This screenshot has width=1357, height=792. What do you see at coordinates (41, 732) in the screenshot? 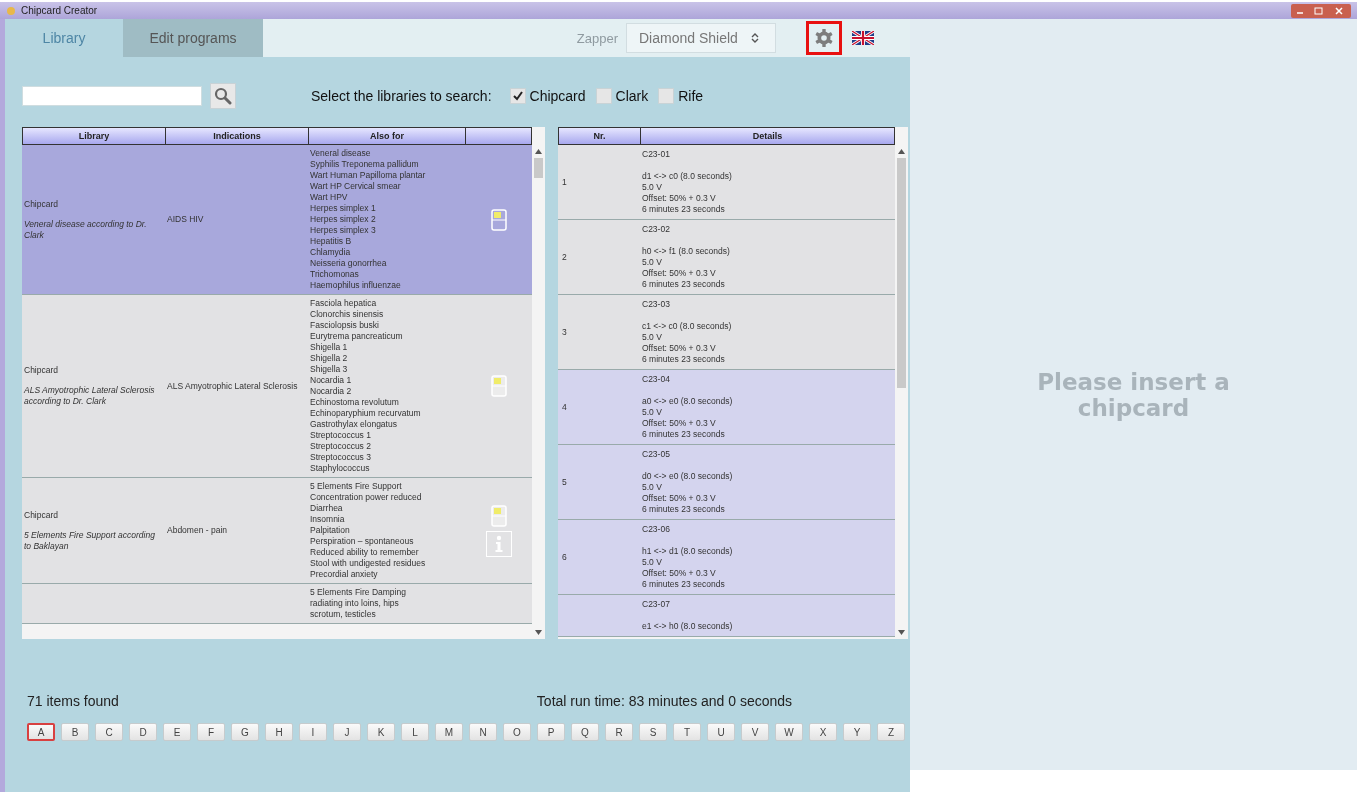
I see `letter-filter-button: A` at bounding box center [41, 732].